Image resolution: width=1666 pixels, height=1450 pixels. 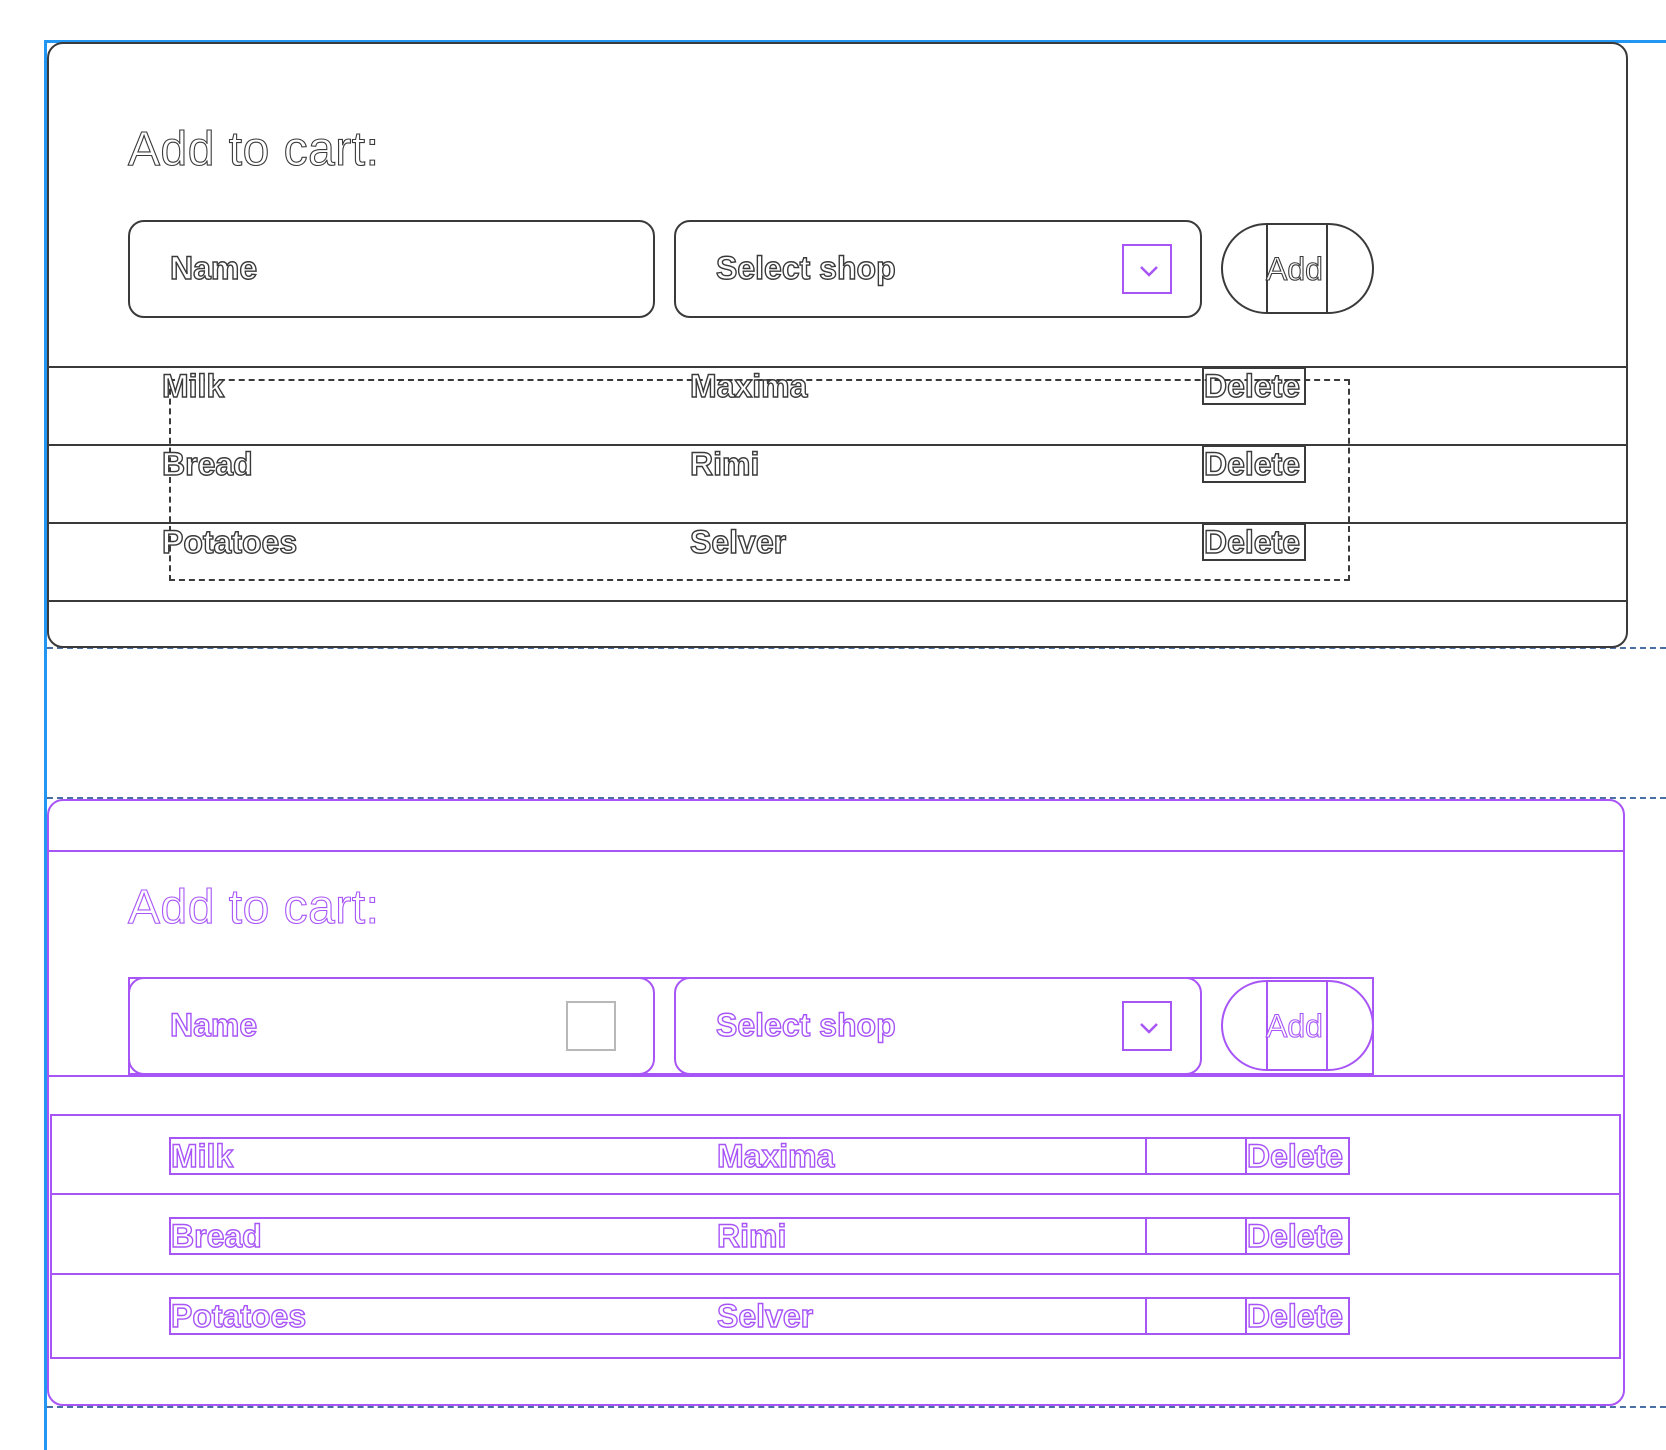 I want to click on table-row: Milk Maxima Delete, so click(x=759, y=1156).